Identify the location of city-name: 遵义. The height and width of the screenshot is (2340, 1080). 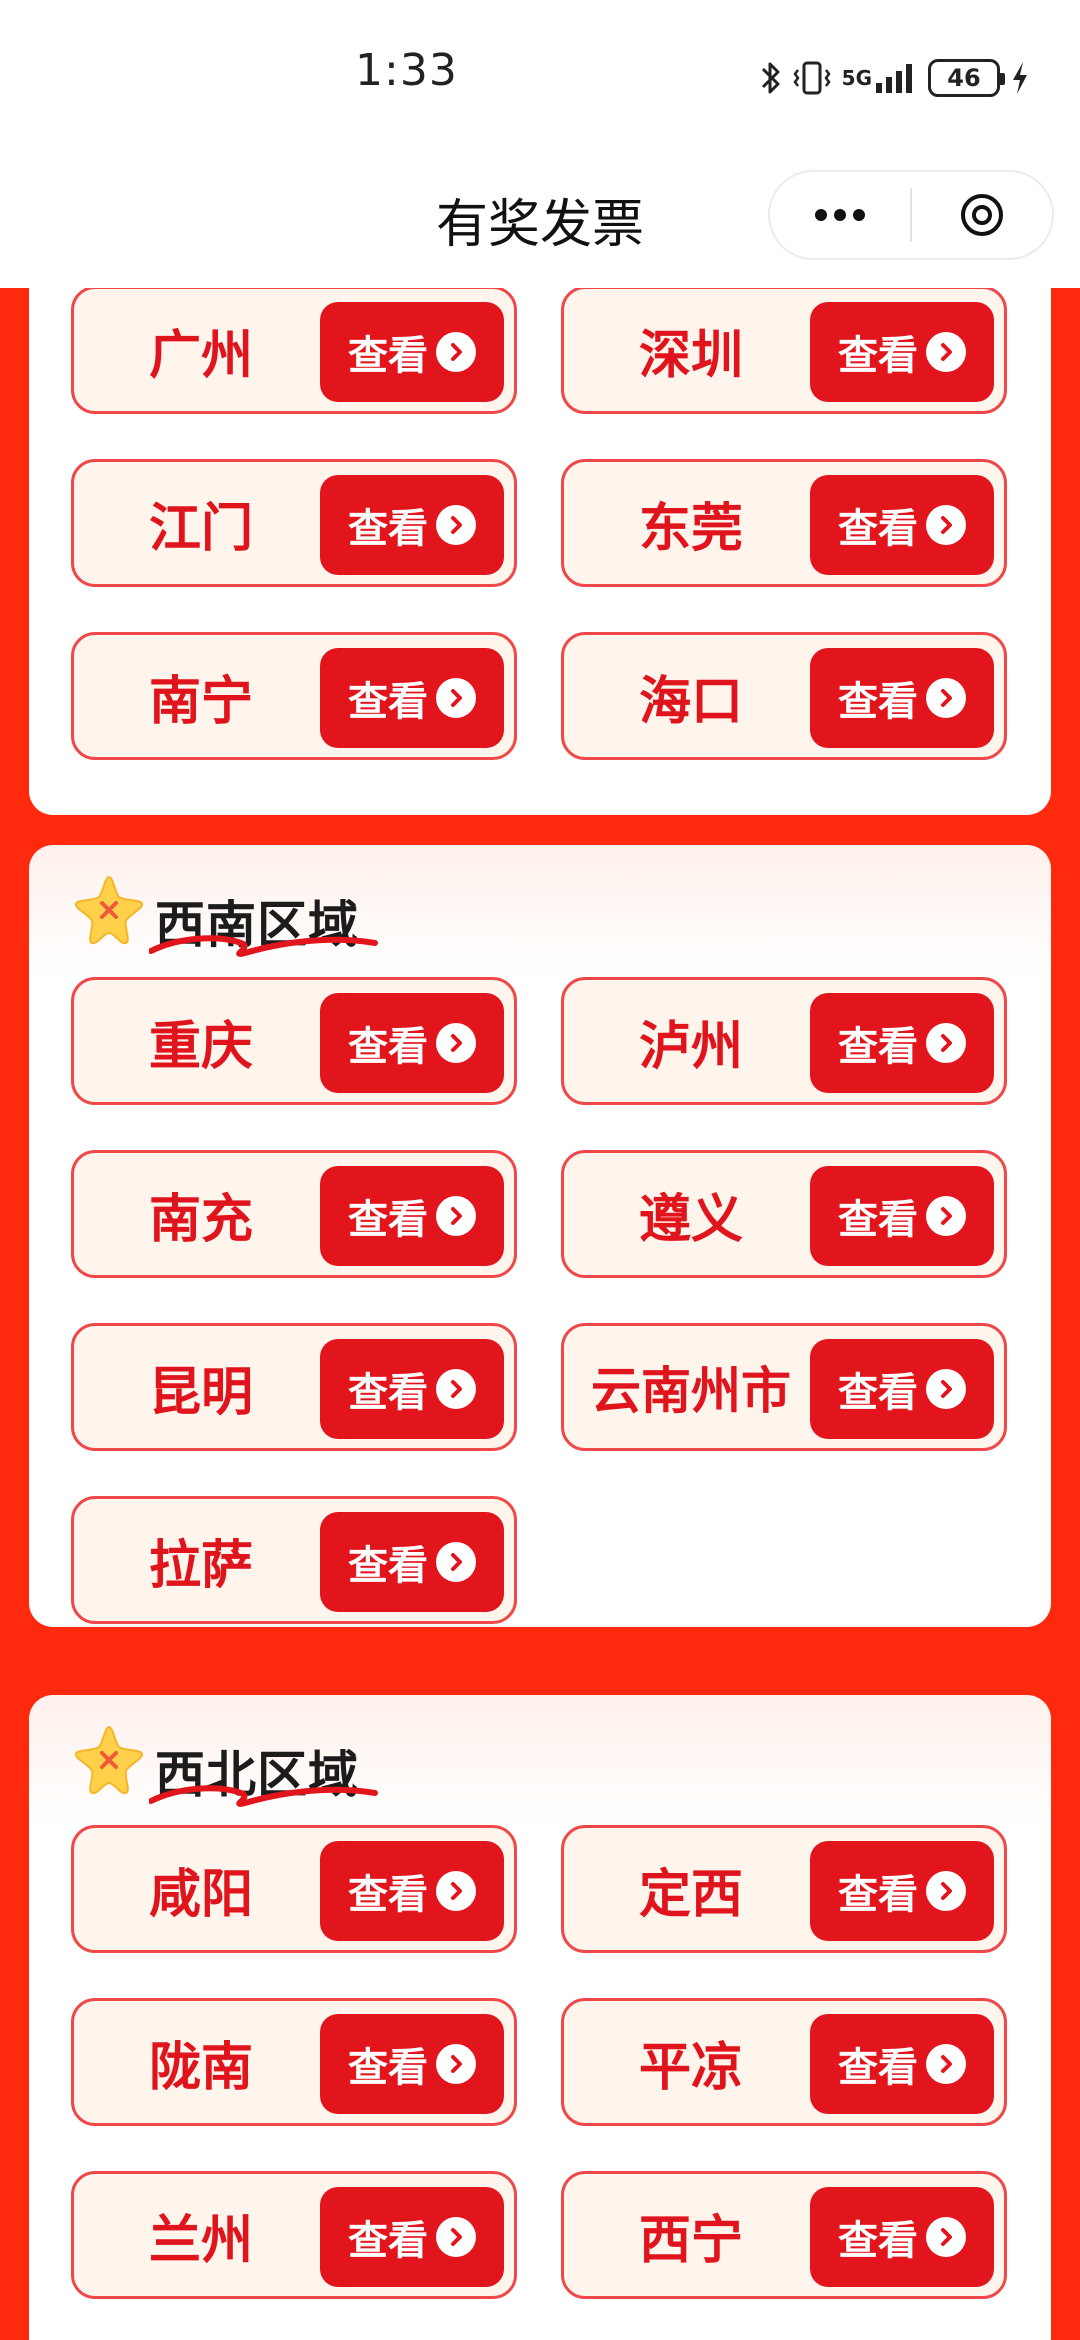
(690, 1219).